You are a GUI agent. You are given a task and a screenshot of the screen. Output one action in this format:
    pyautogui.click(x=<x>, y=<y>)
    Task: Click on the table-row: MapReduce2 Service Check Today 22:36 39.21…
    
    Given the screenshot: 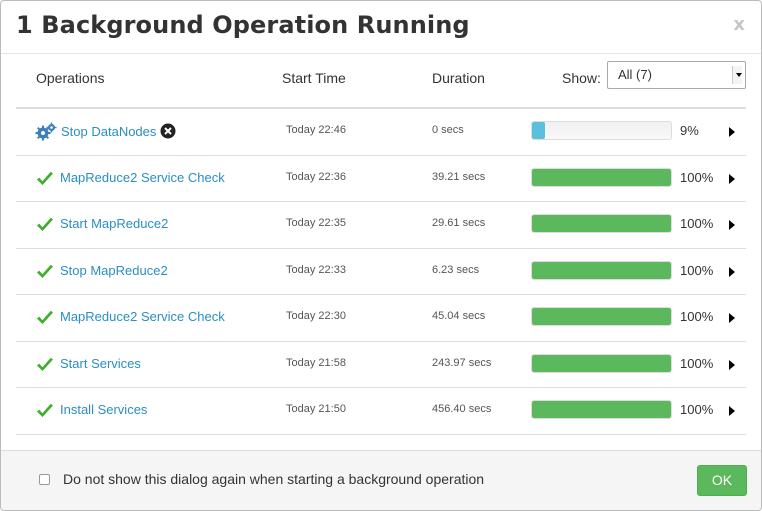 What is the action you would take?
    pyautogui.click(x=381, y=179)
    